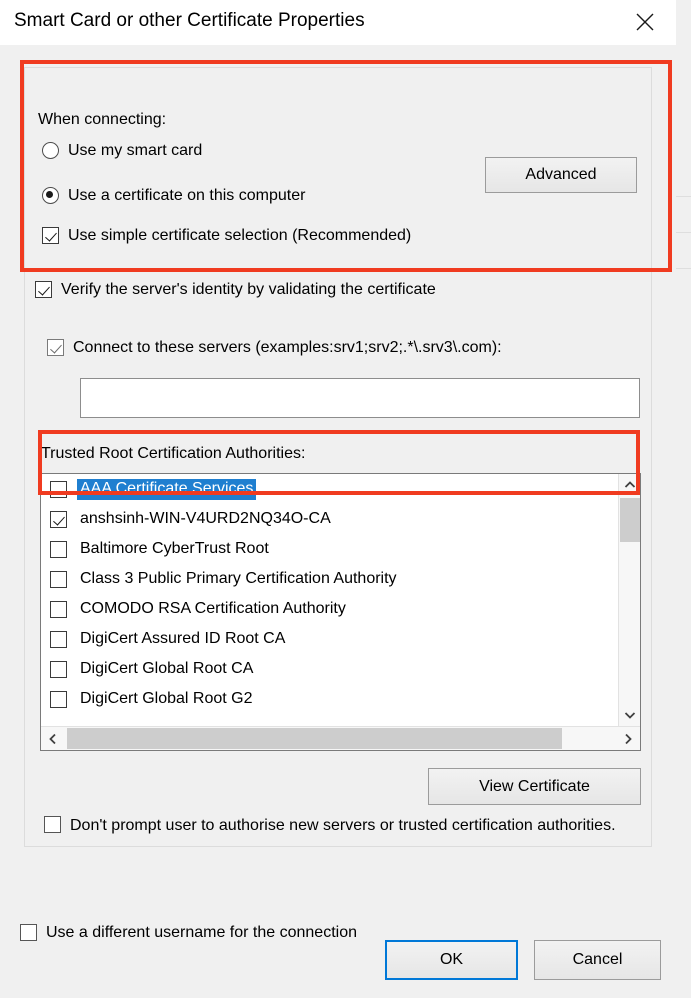 This screenshot has height=998, width=691. What do you see at coordinates (597, 960) in the screenshot?
I see `cancel-button: Cancel` at bounding box center [597, 960].